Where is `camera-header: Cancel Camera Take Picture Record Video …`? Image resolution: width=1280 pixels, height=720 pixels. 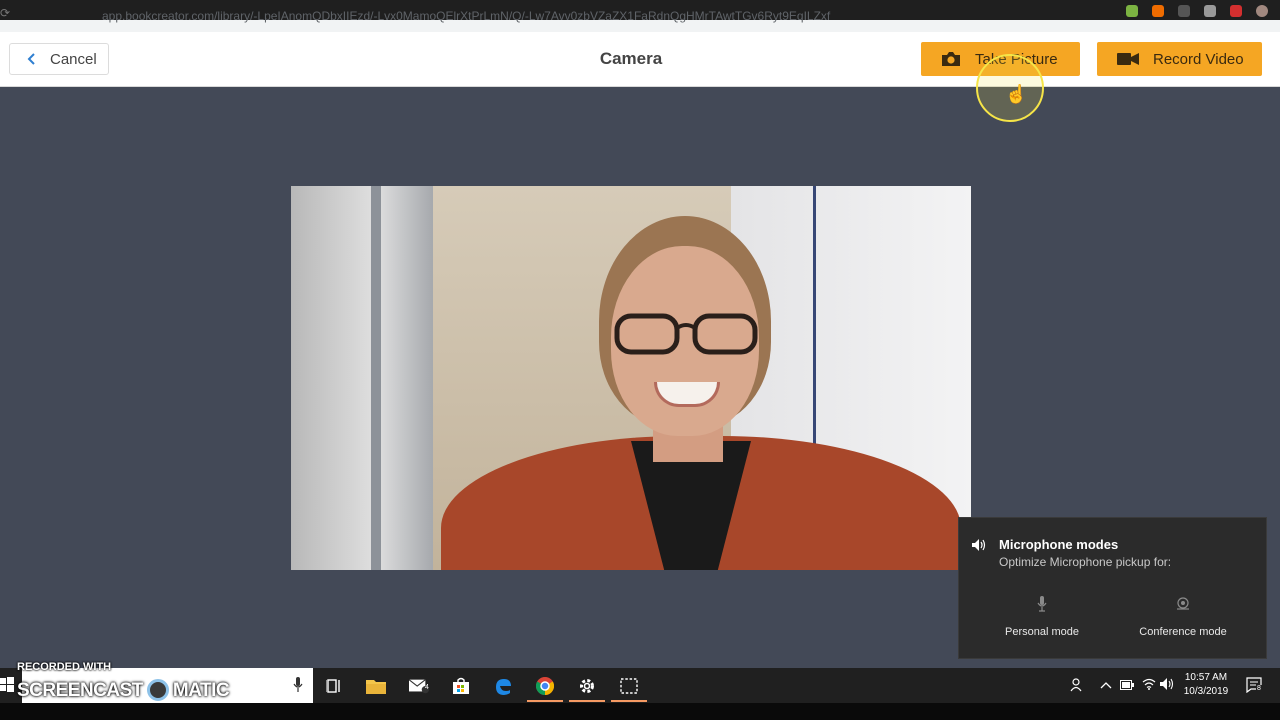 camera-header: Cancel Camera Take Picture Record Video … is located at coordinates (640, 77).